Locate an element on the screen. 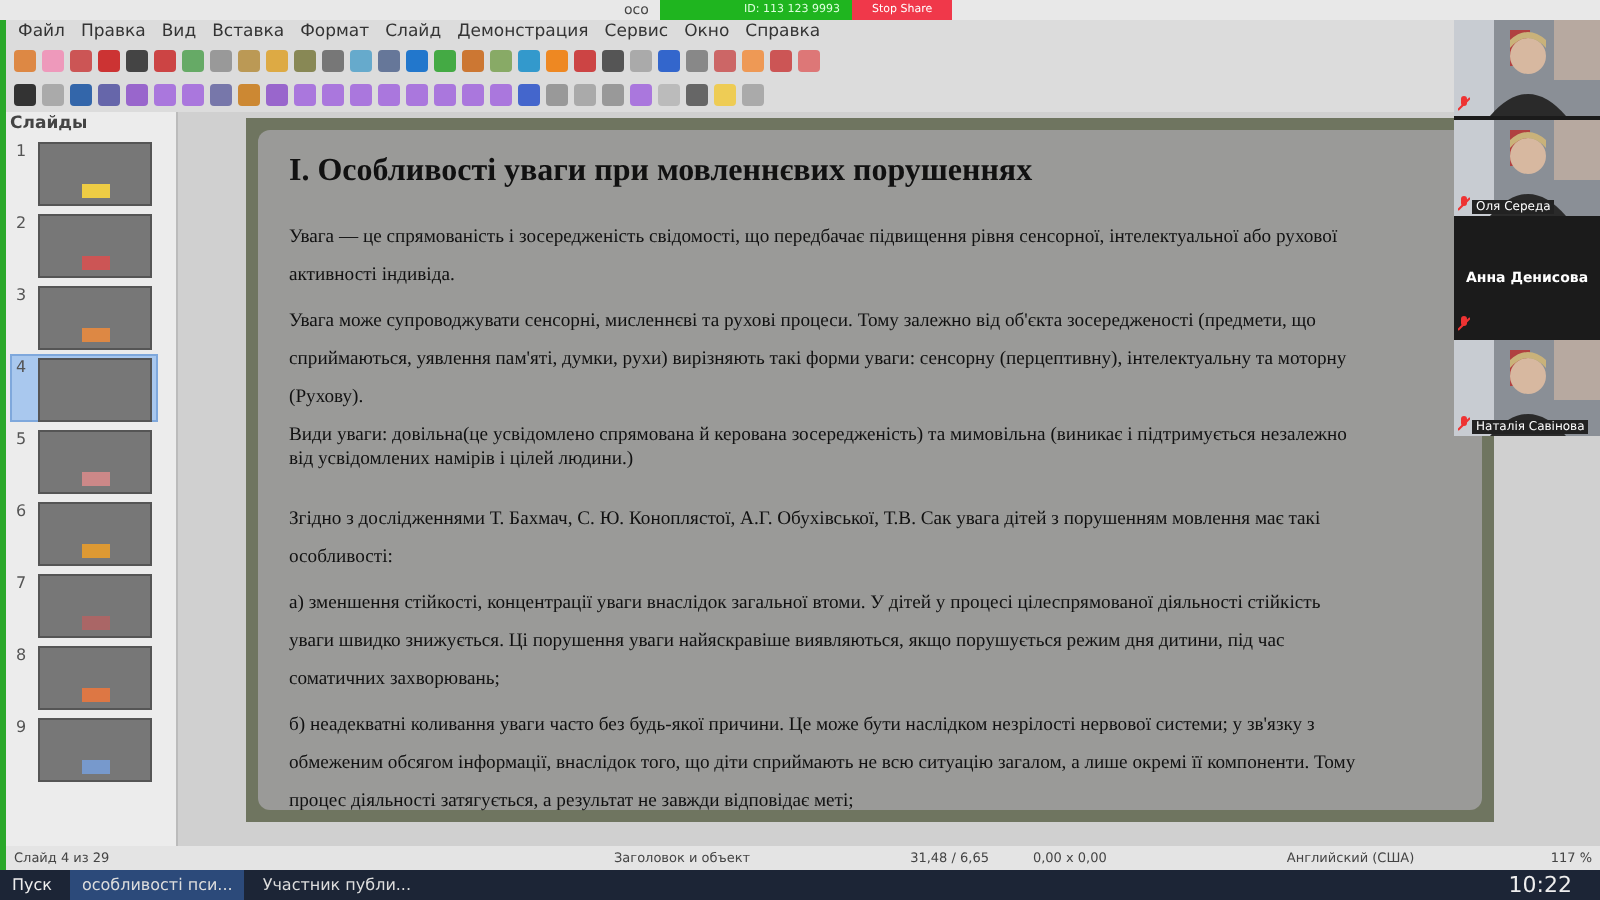 This screenshot has height=900, width=1600. slide-paragraph: б) неадекватні коливання уваги часто без будь-якої причини. Це може бути наслідком незрілості нервової системи; у зв'язку з обмеженим обсягом інформації, внаслідок того, що діти сприймають не всю ситуацію загалом, а лише окремі її компоненти. Тому процес діяльності затягується, а результат не завжди відповідає меті; is located at coordinates (823, 764).